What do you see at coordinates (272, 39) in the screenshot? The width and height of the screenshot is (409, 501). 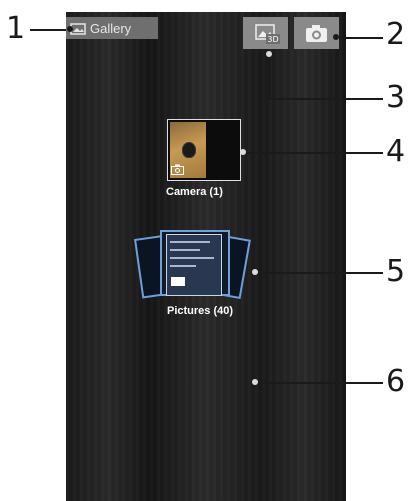 I see `view-3d-label: 3D` at bounding box center [272, 39].